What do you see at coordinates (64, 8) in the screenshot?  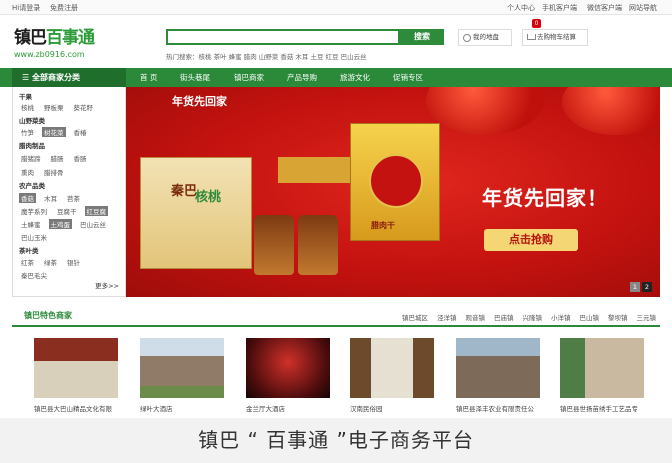 I see `register-link: 免费注册` at bounding box center [64, 8].